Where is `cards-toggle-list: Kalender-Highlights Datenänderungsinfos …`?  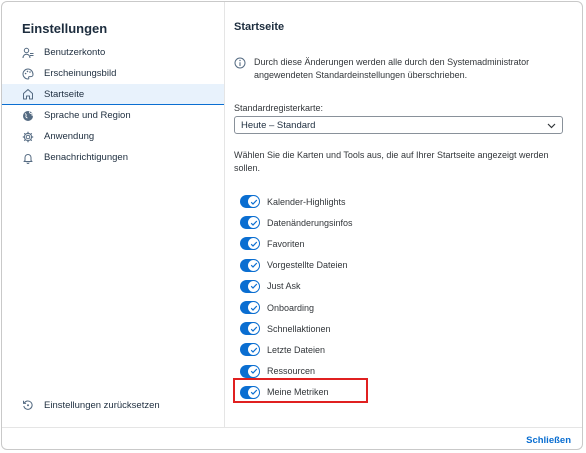
cards-toggle-list: Kalender-Highlights Datenänderungsinfos … is located at coordinates (296, 297).